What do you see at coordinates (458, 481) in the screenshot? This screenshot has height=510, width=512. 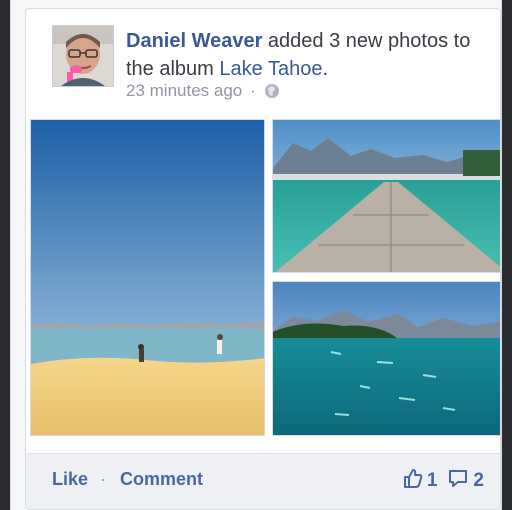 I see `comment-bubble-icon` at bounding box center [458, 481].